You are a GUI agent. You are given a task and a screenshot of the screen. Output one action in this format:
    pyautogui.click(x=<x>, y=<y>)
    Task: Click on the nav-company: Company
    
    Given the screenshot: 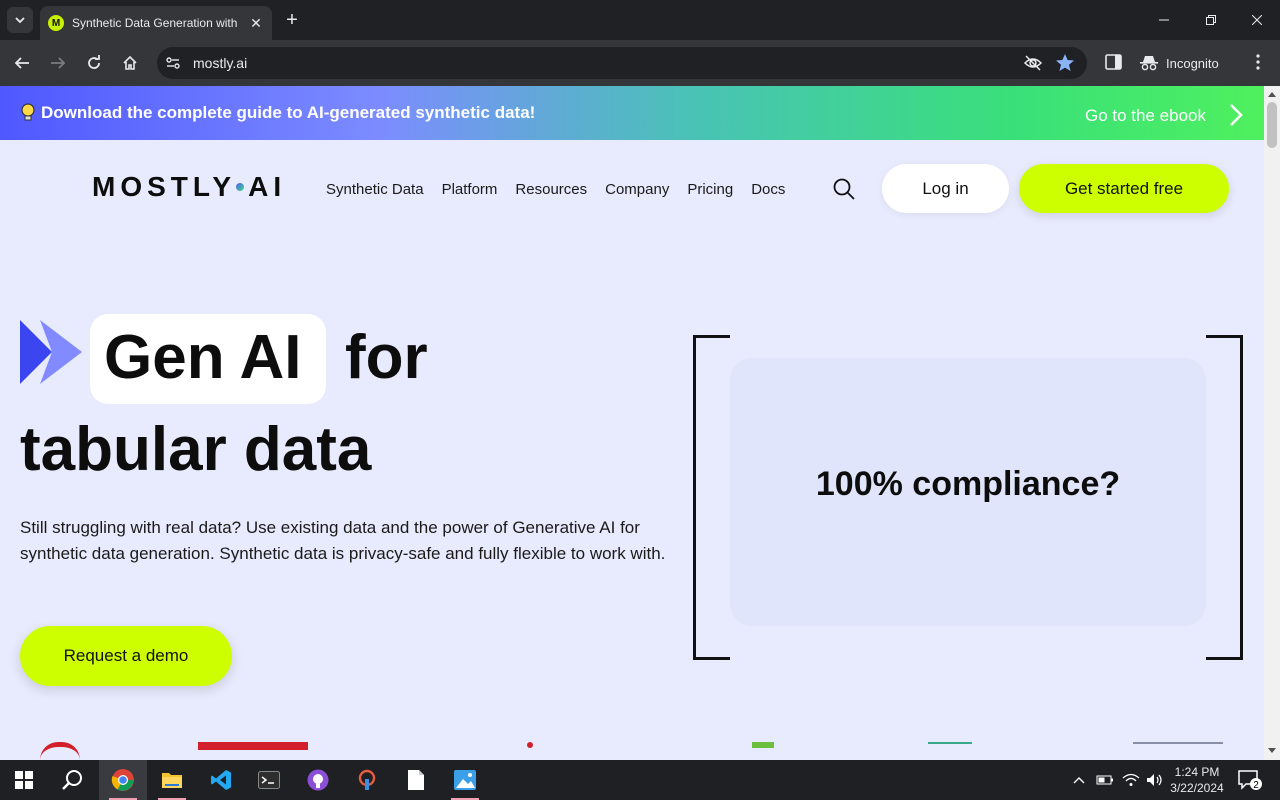 What is the action you would take?
    pyautogui.click(x=637, y=189)
    